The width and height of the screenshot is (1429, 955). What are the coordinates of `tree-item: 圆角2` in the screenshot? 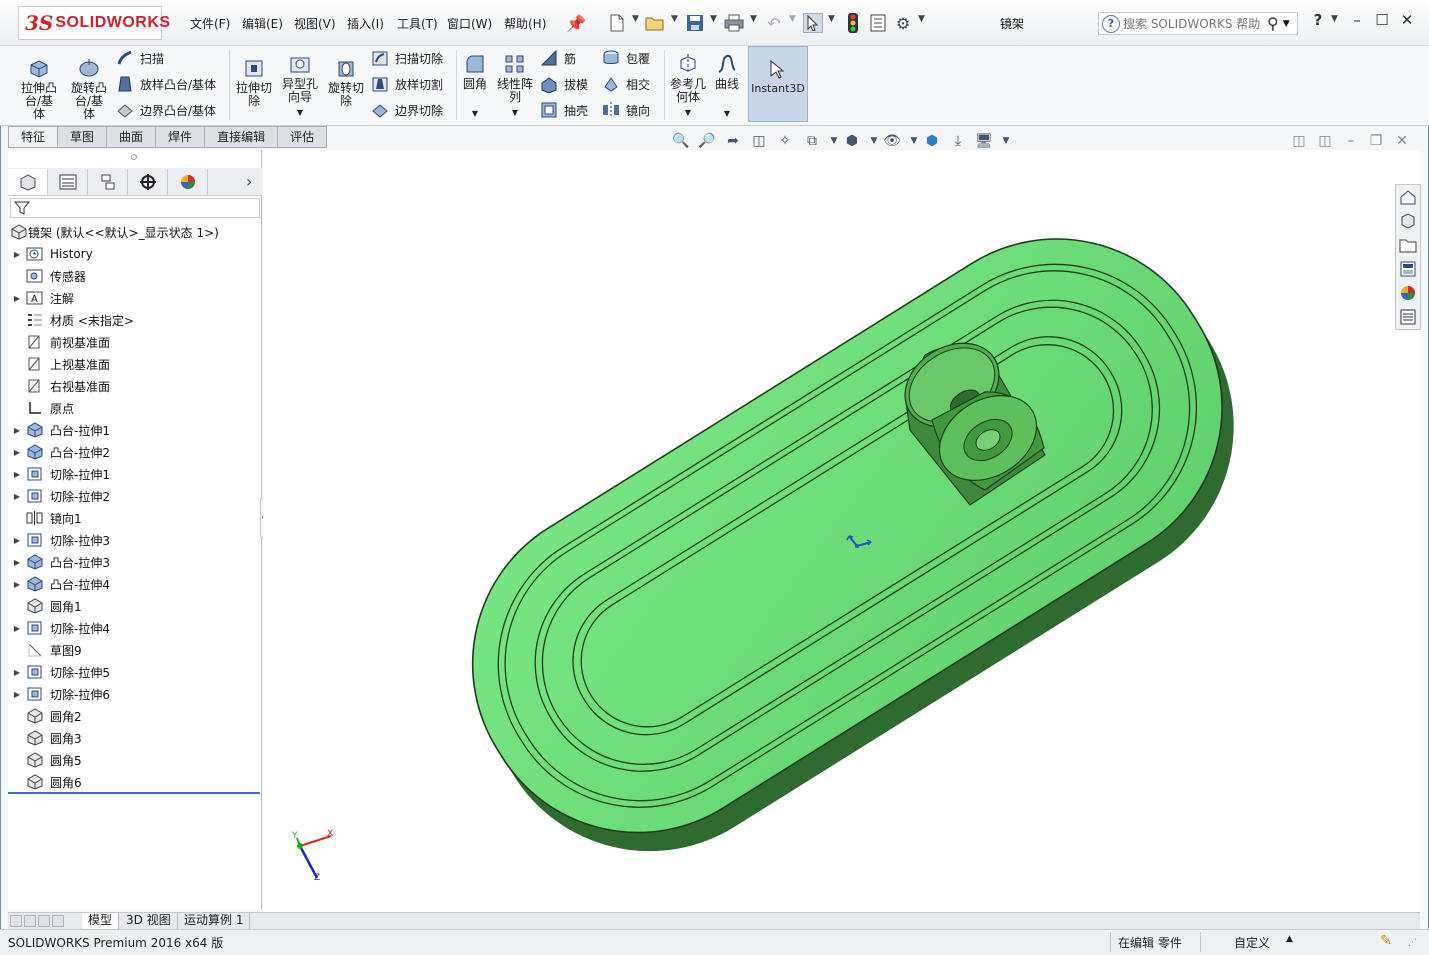 It's located at (135, 716).